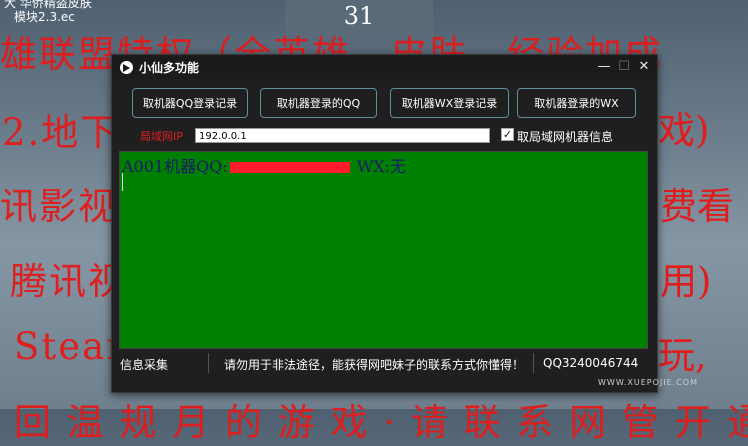  What do you see at coordinates (449, 103) in the screenshot?
I see `get-wx-login-records-button: 取机器WX登录记录` at bounding box center [449, 103].